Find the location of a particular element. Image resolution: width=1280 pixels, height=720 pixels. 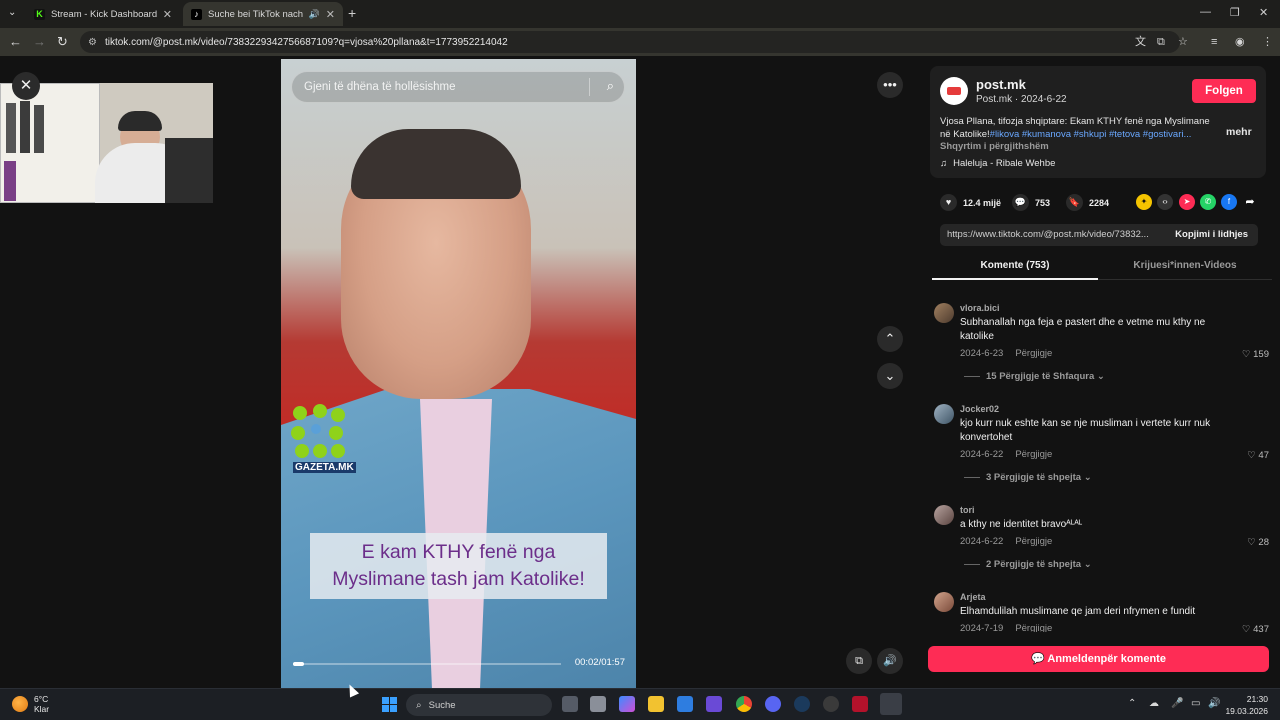

translate-icon: 文 is located at coordinates (1140, 42).